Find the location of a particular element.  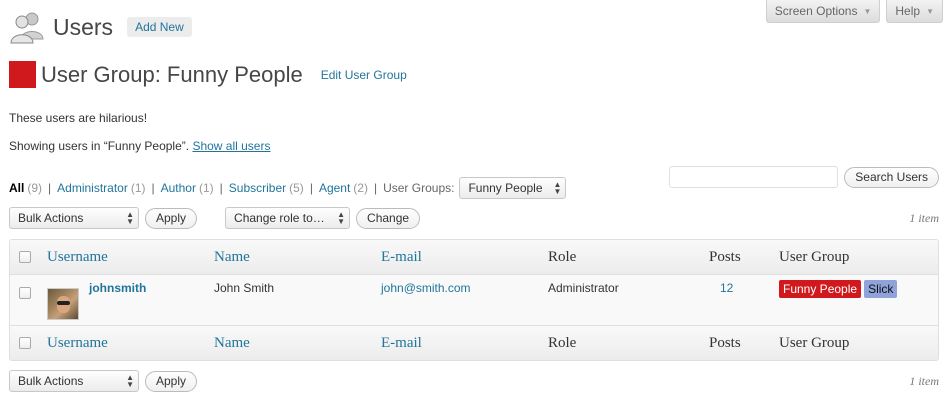

user-role: Administrator is located at coordinates (583, 288).